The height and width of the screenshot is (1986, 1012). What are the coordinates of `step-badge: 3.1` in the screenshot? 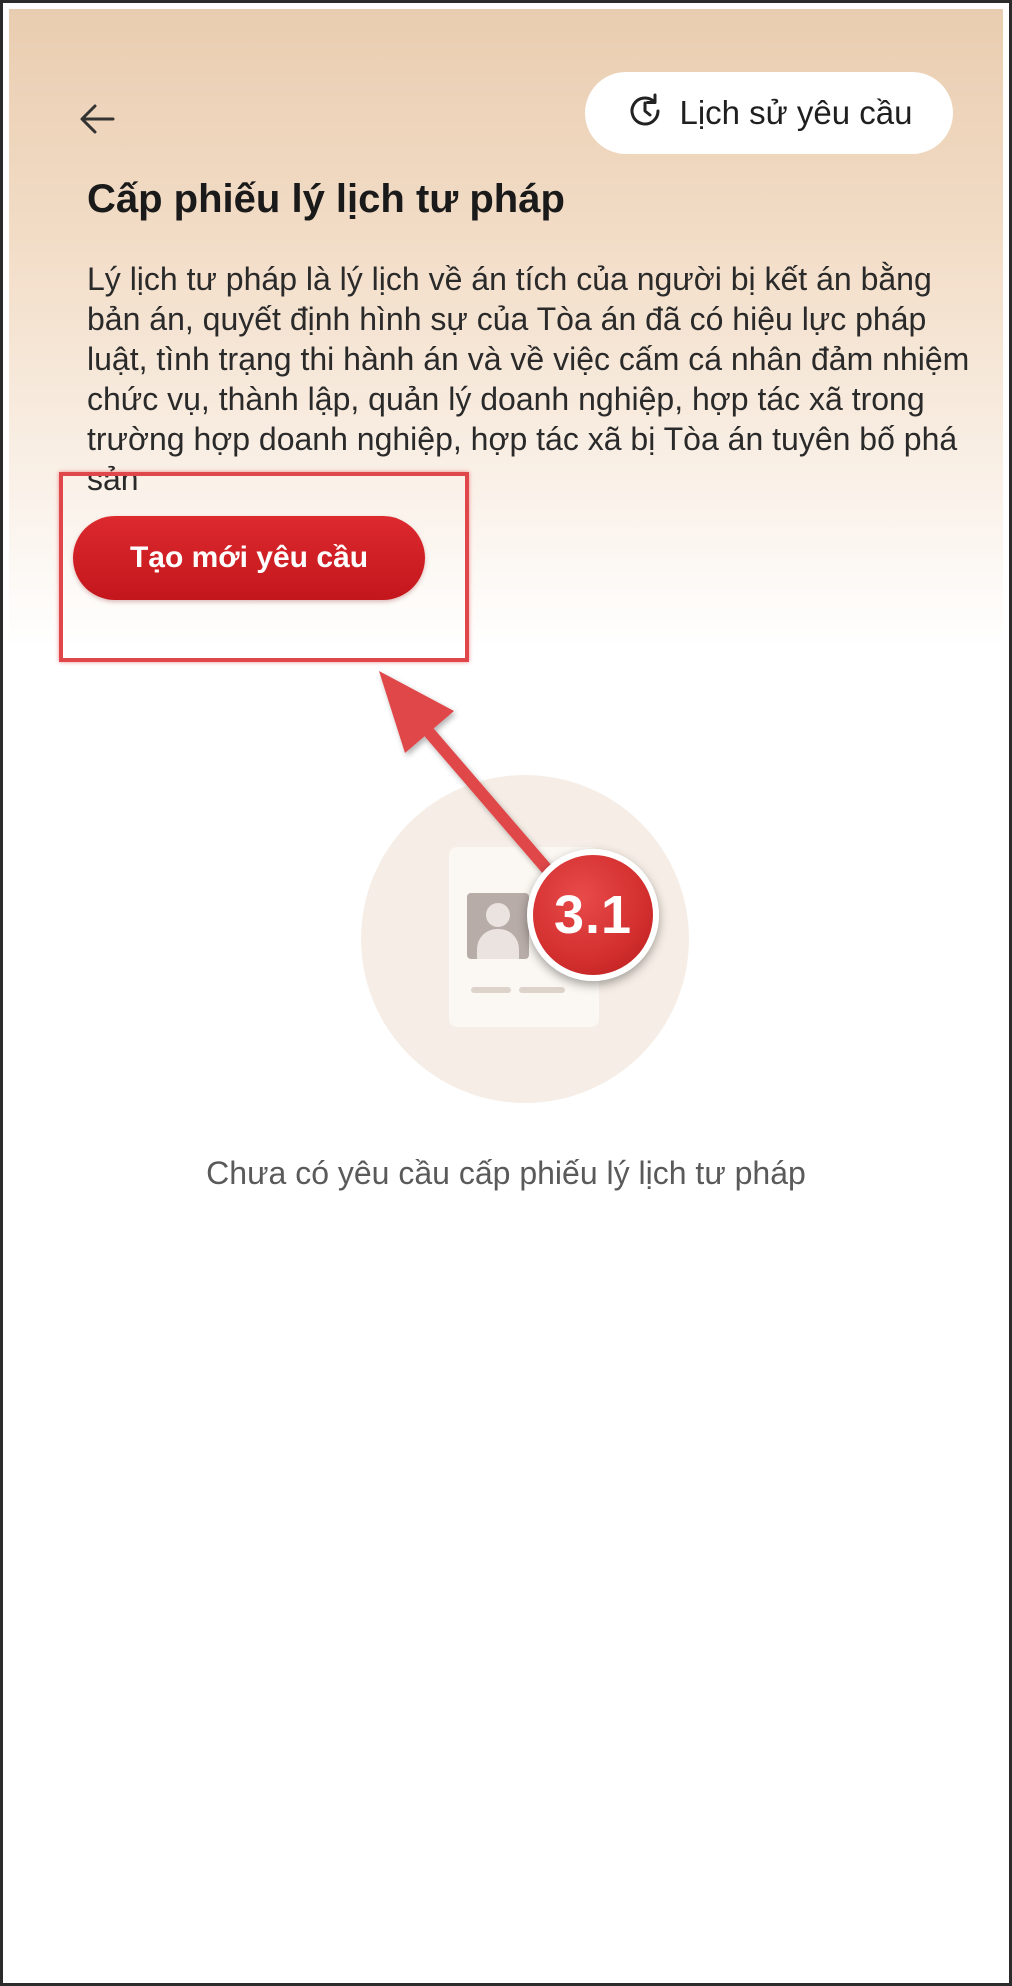 It's located at (593, 915).